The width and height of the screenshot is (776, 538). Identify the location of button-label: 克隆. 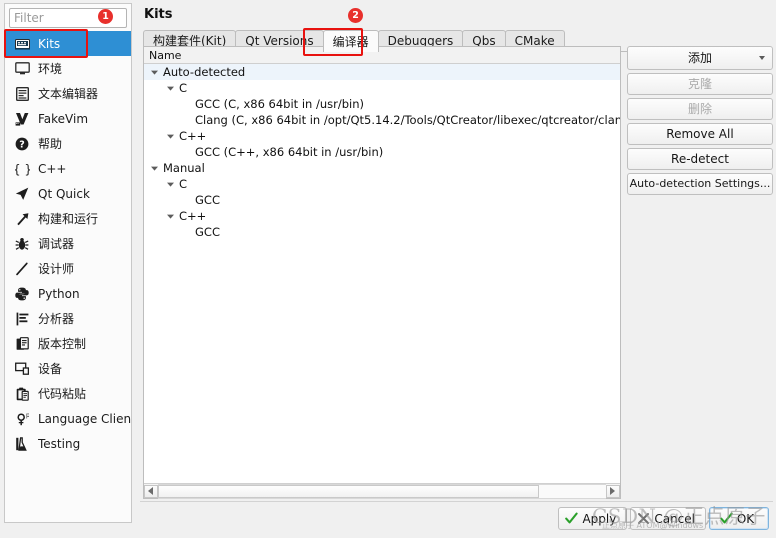
(699, 84).